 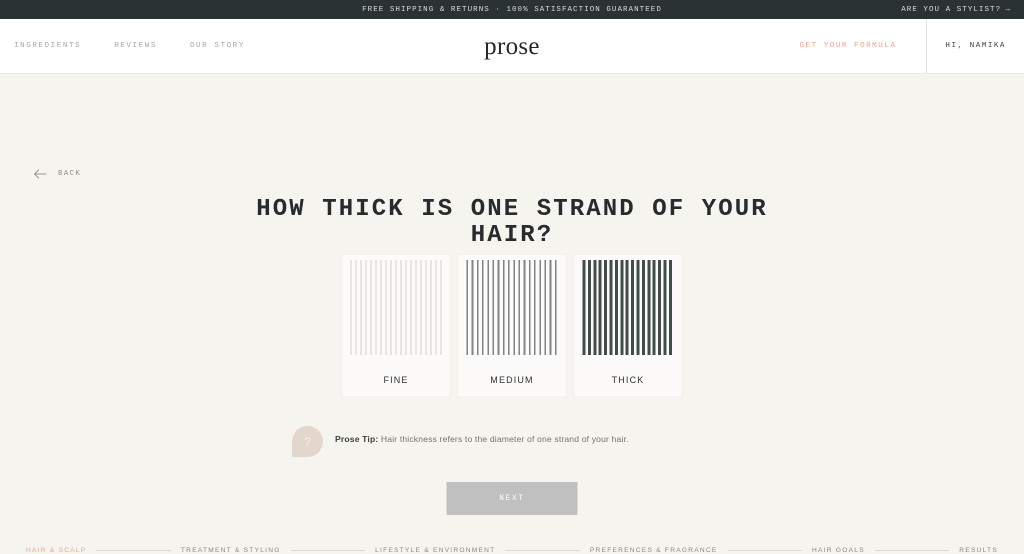 What do you see at coordinates (435, 550) in the screenshot?
I see `step-lifestyle-and-environment: LIFESTYLE & ENVIRONMENT` at bounding box center [435, 550].